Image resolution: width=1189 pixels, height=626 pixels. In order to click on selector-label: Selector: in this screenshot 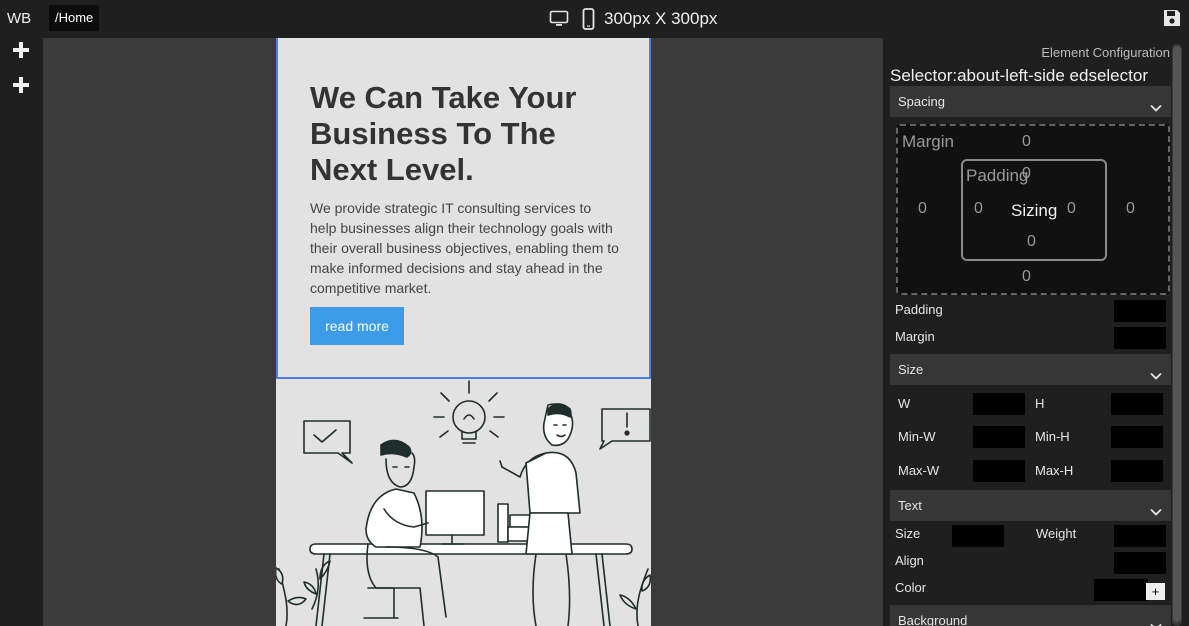, I will do `click(924, 75)`.